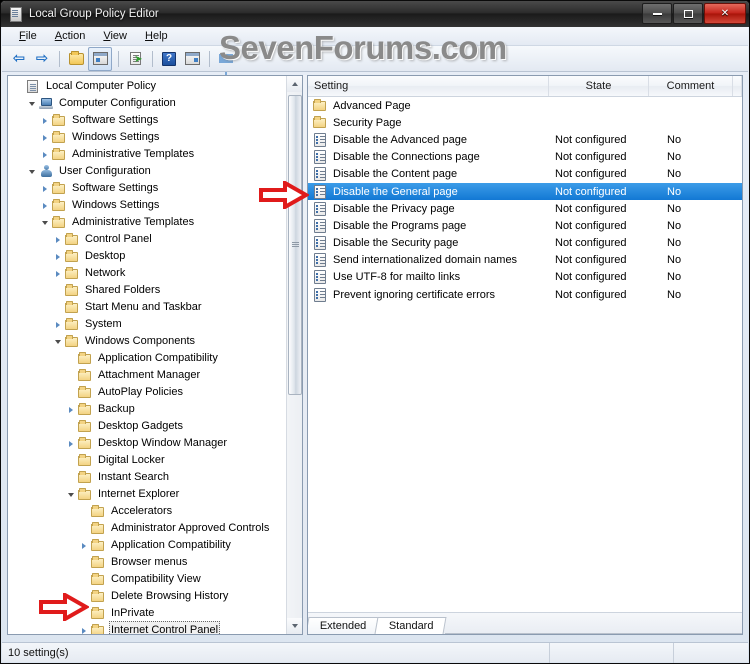  Describe the element at coordinates (147, 273) in the screenshot. I see `tree-node: Network` at that location.